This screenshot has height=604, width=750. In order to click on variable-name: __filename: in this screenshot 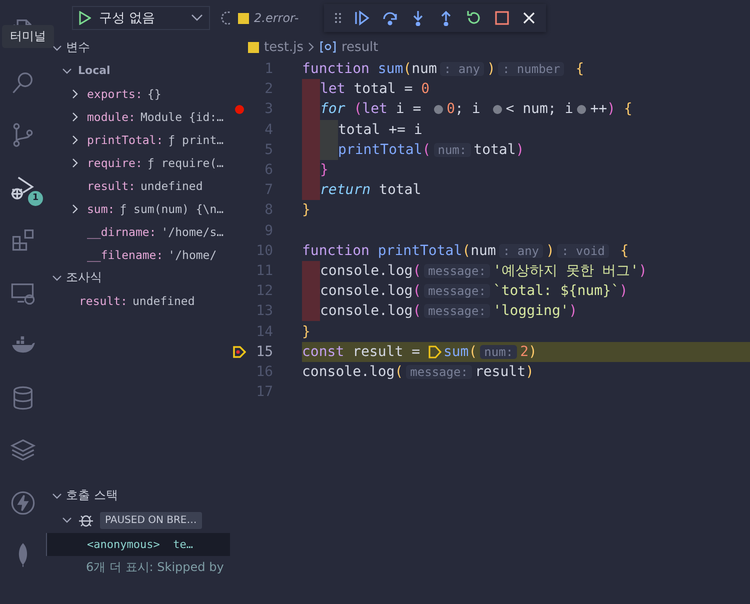, I will do `click(125, 255)`.